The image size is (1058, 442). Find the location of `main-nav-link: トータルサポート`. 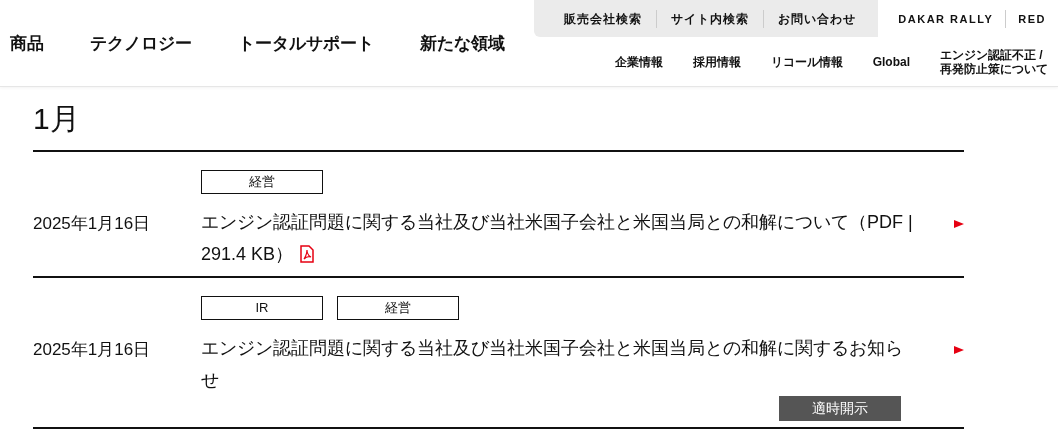

main-nav-link: トータルサポート is located at coordinates (306, 43).